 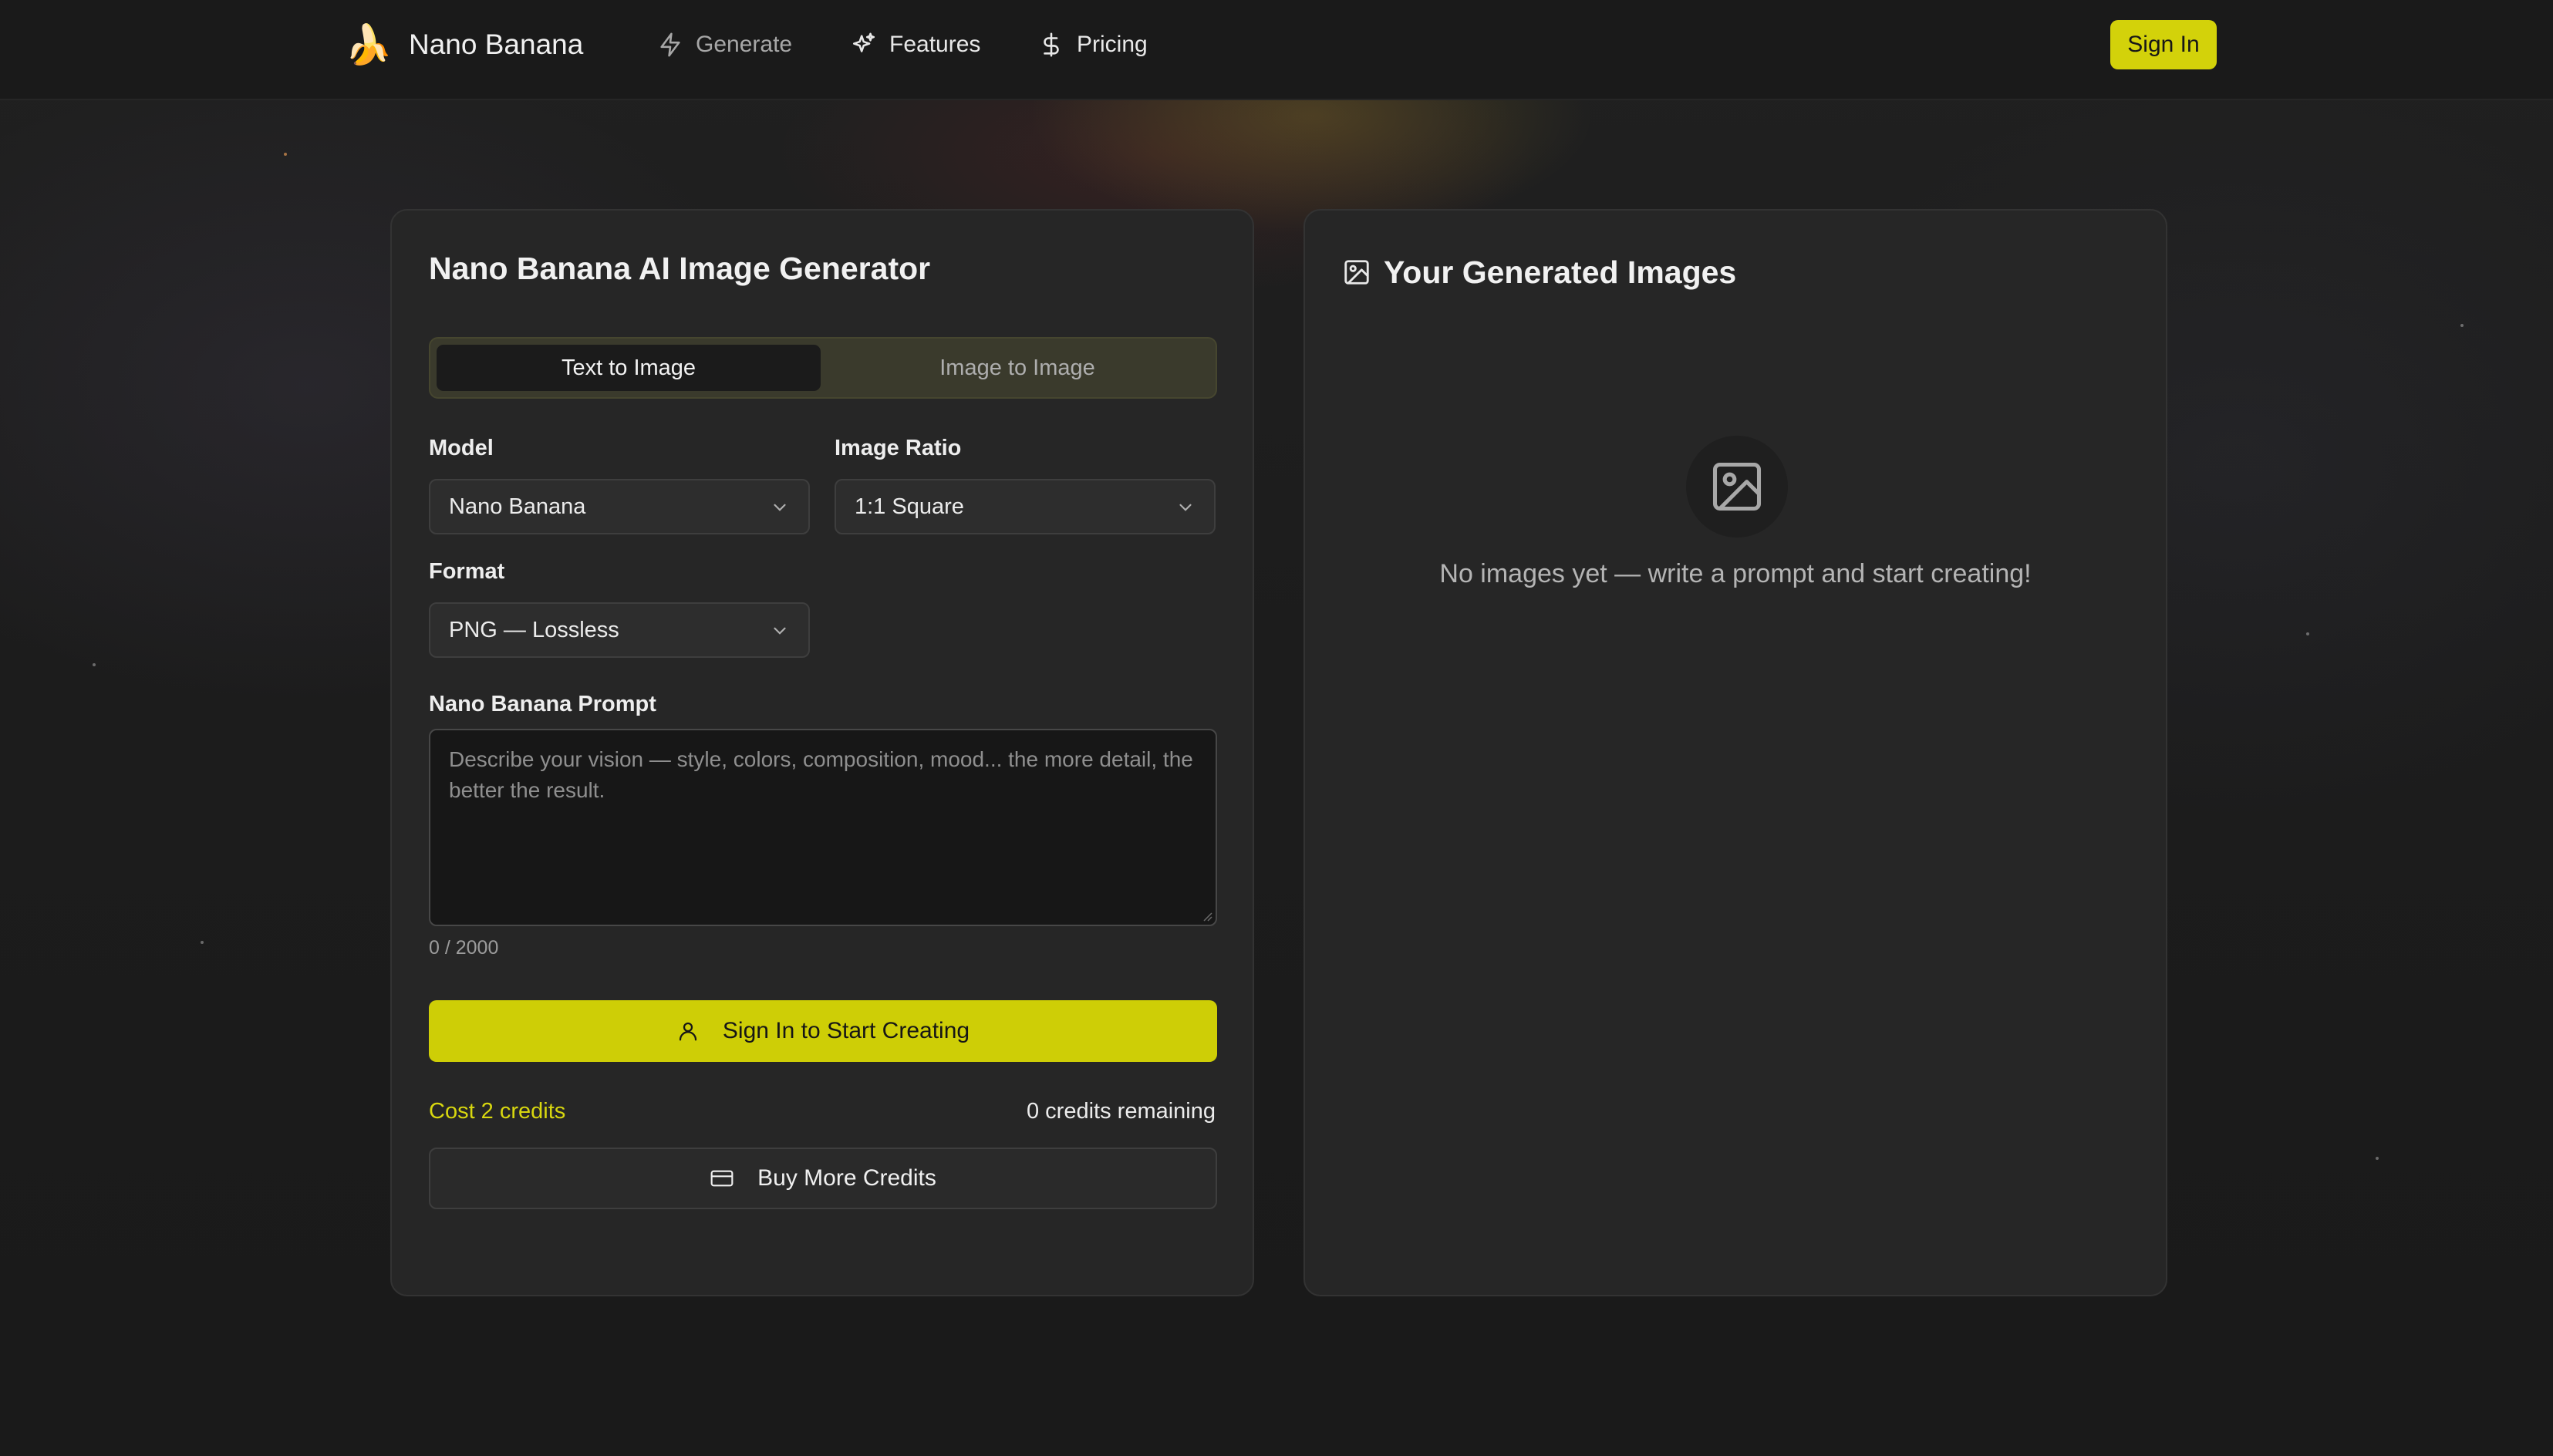 I want to click on sparkles-icon, so click(x=863, y=42).